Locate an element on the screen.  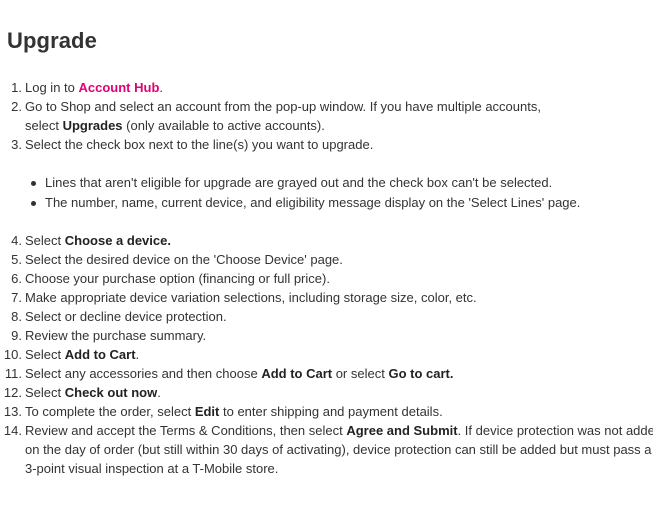
account-hub-link: Account Hub is located at coordinates (119, 87).